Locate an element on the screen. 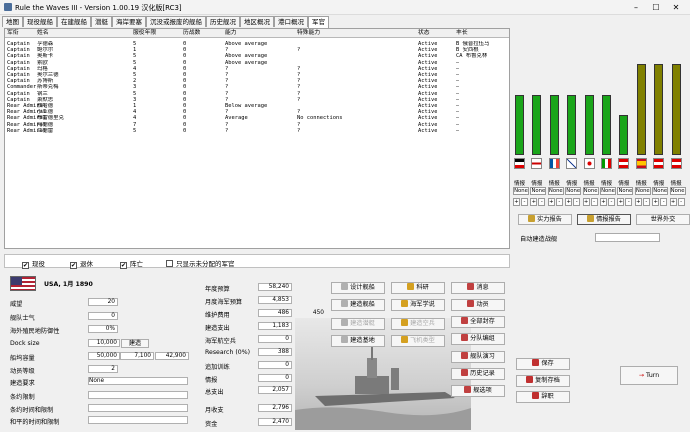  auto-build-dropdown is located at coordinates (627, 237).